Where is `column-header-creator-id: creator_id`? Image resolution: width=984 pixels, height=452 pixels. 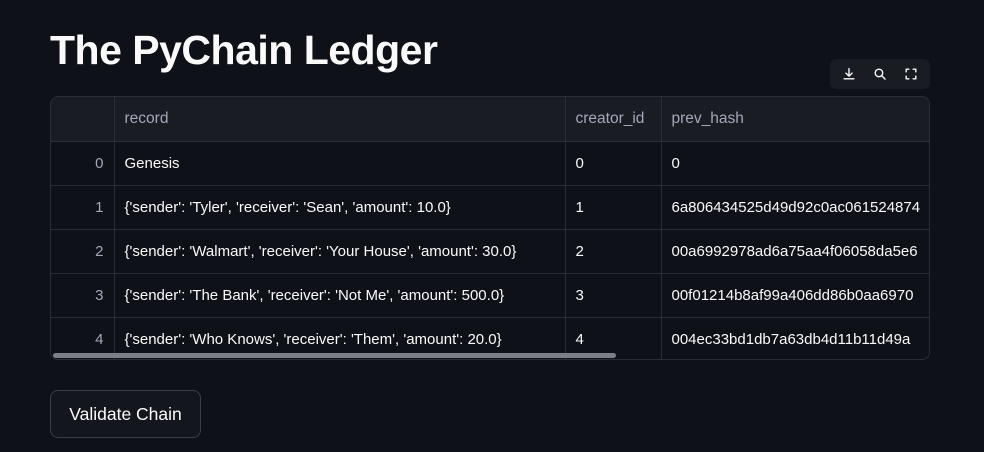
column-header-creator-id: creator_id is located at coordinates (613, 119).